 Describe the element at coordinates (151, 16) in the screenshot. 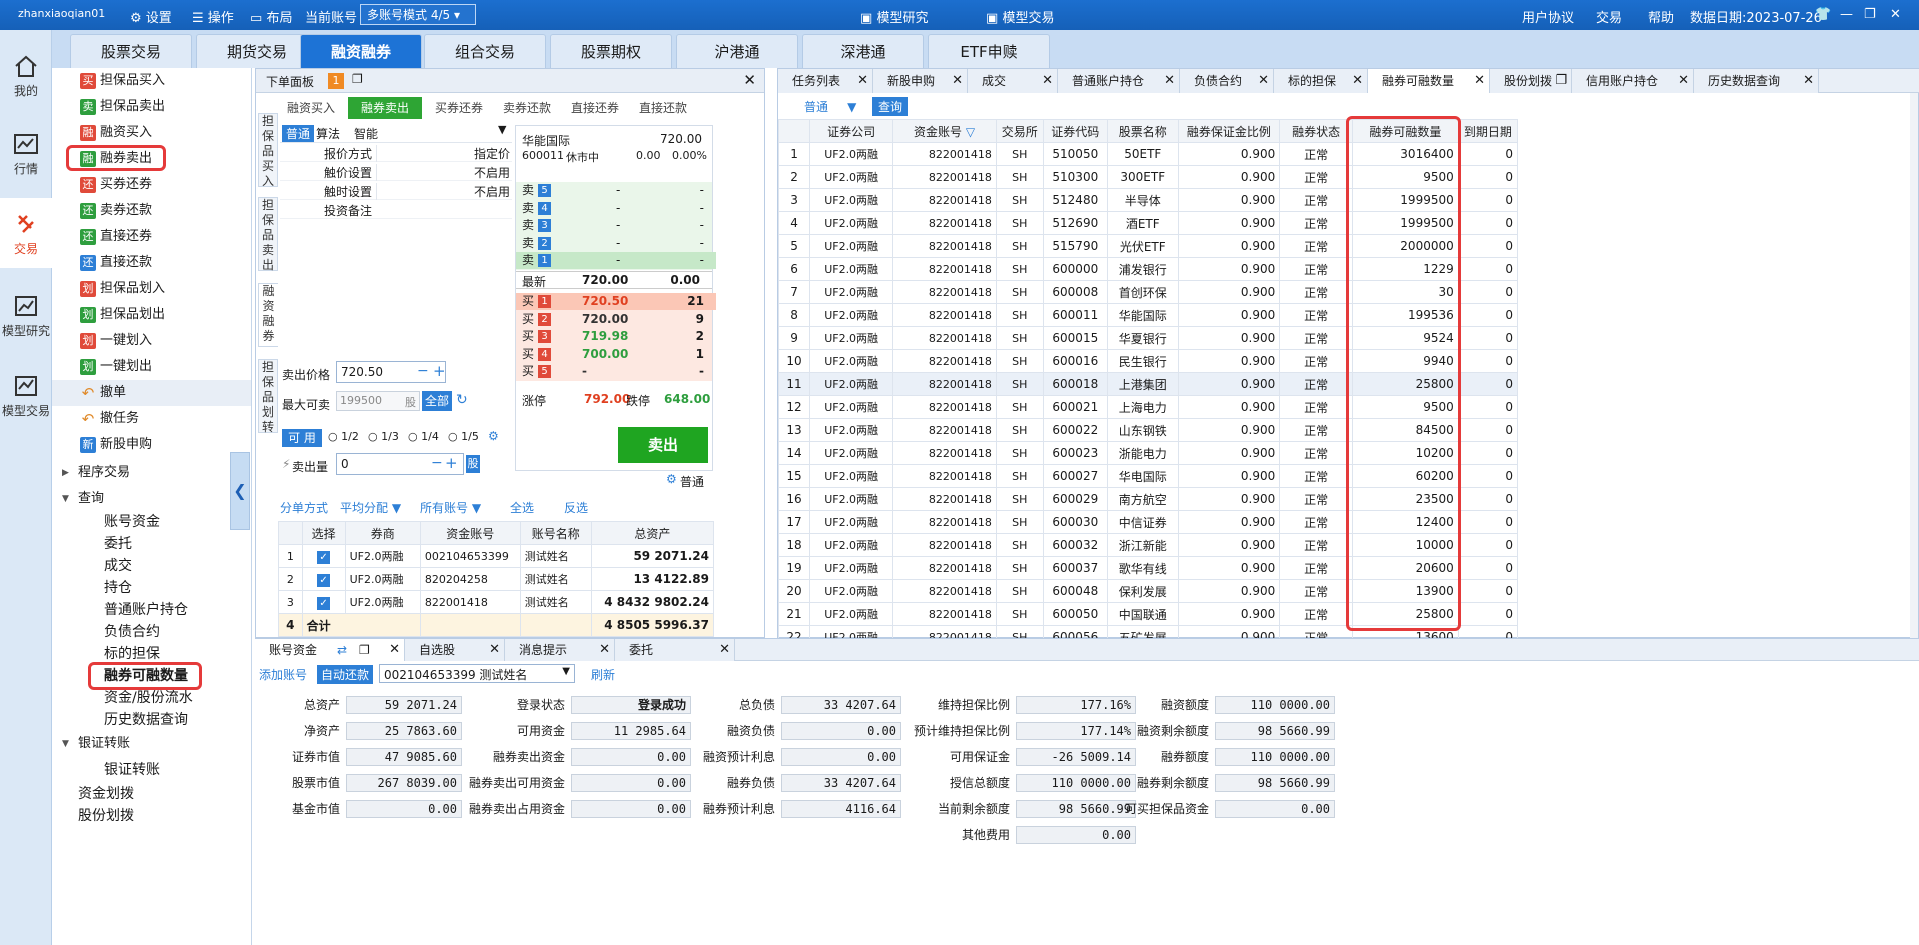

I see `settings-menu: ⚙ 设置` at that location.